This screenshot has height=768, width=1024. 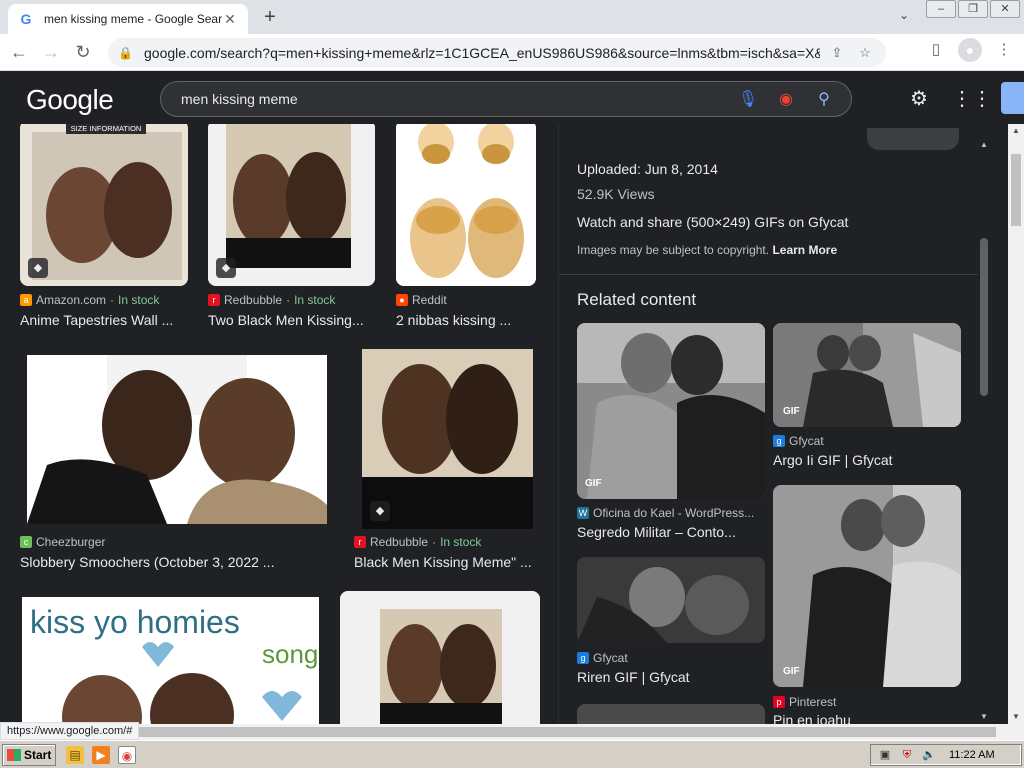 What do you see at coordinates (51, 52) in the screenshot?
I see `forward-button: →` at bounding box center [51, 52].